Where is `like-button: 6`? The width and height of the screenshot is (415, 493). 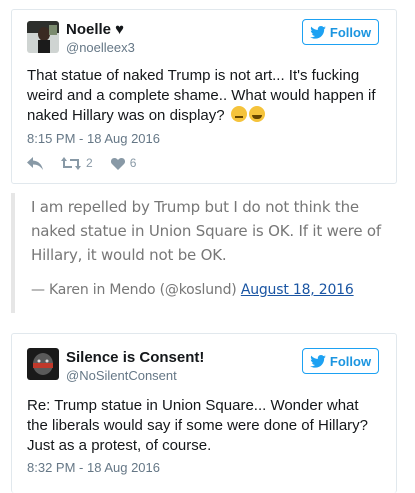
like-button: 6 is located at coordinates (123, 163).